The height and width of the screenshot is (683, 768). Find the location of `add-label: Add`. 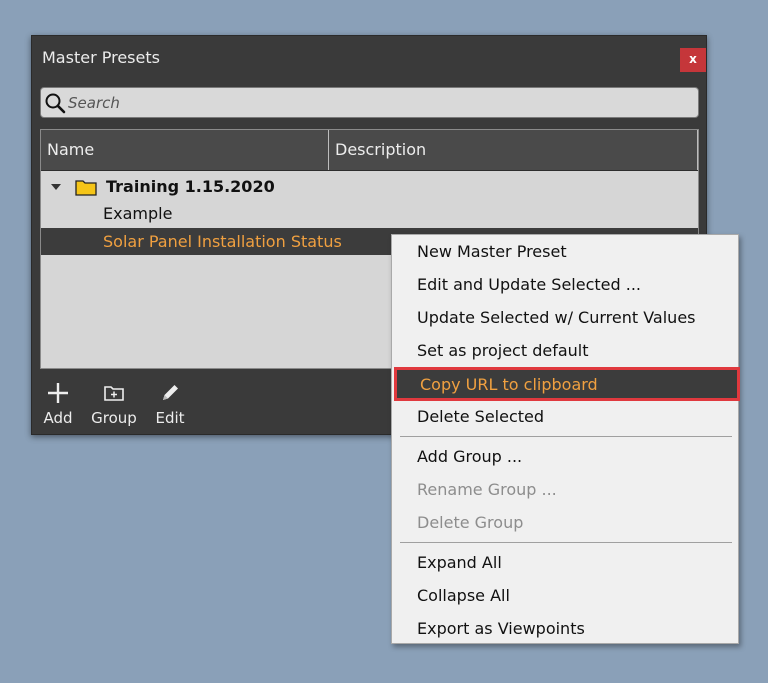

add-label: Add is located at coordinates (58, 418).